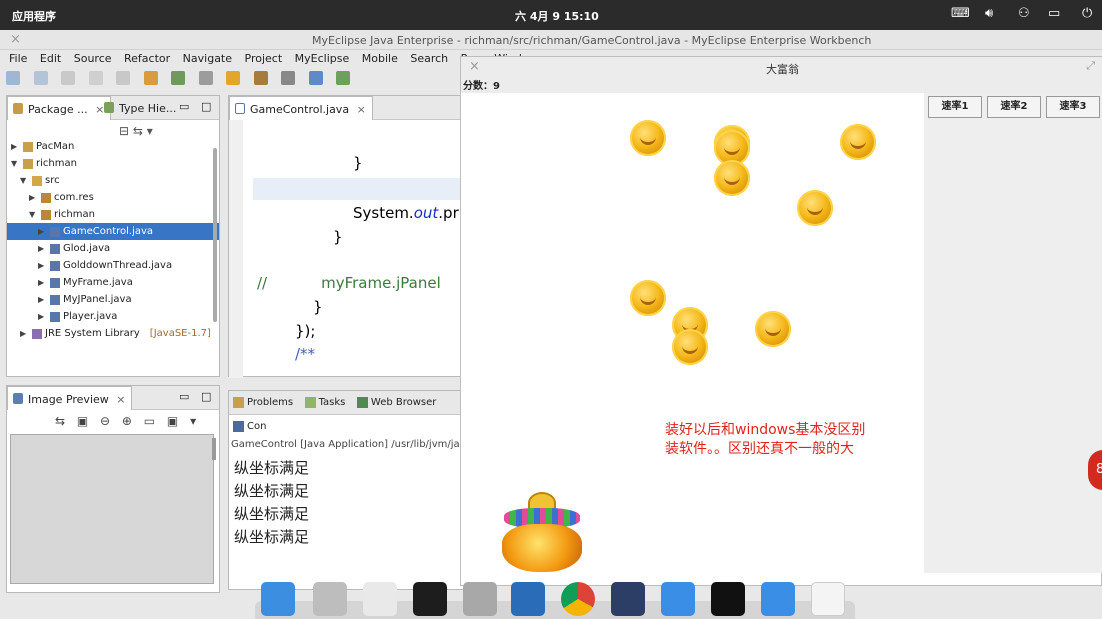 This screenshot has width=1102, height=619. I want to click on collapse-all-icon: ⊟ ⇆ ▾, so click(136, 131).